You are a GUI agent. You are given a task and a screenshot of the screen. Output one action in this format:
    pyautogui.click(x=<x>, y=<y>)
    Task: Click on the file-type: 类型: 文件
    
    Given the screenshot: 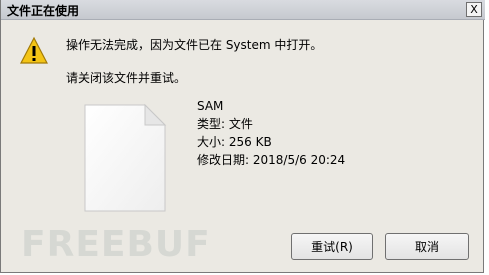 What is the action you would take?
    pyautogui.click(x=225, y=124)
    